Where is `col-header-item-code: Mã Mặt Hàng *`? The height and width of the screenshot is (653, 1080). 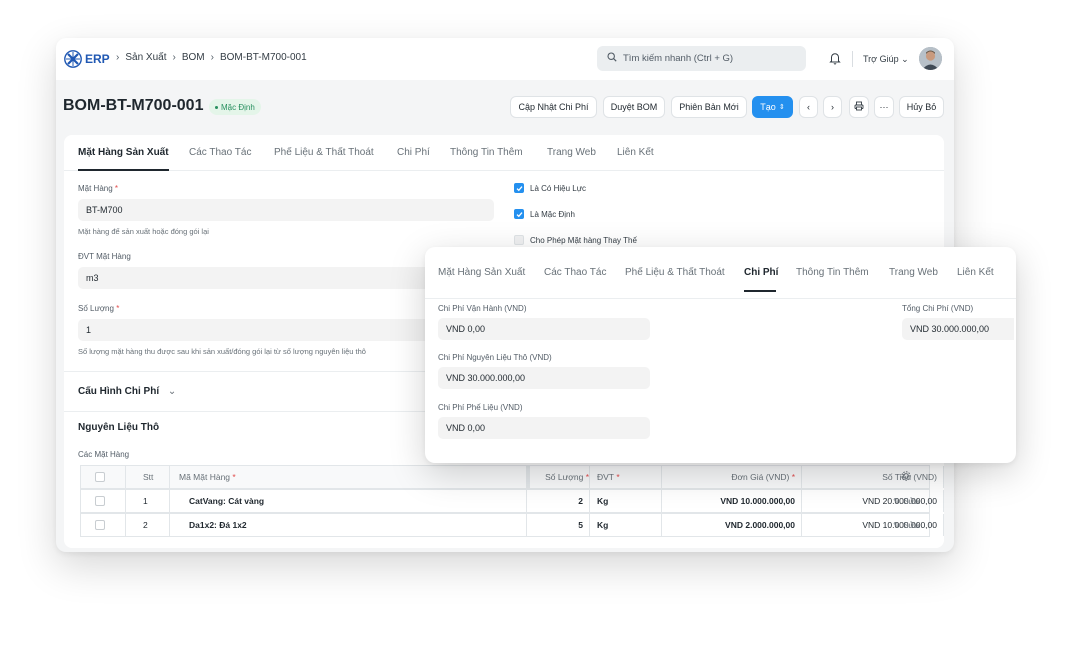
col-header-item-code: Mã Mặt Hàng * is located at coordinates (207, 477).